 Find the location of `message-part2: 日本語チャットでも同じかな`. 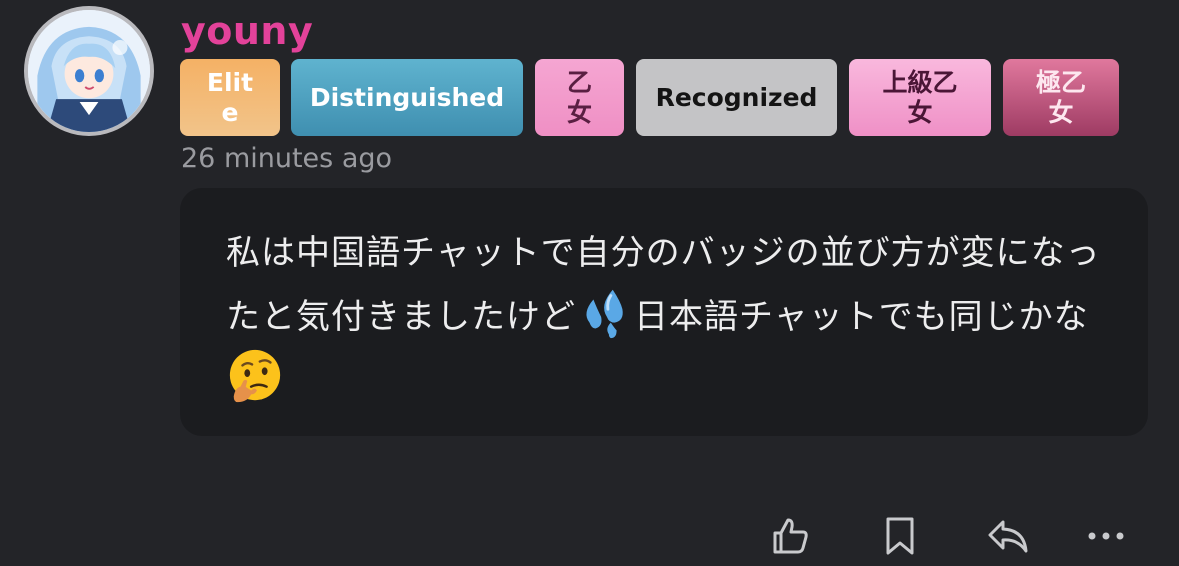

message-part2: 日本語チャットでも同じかな is located at coordinates (861, 317).